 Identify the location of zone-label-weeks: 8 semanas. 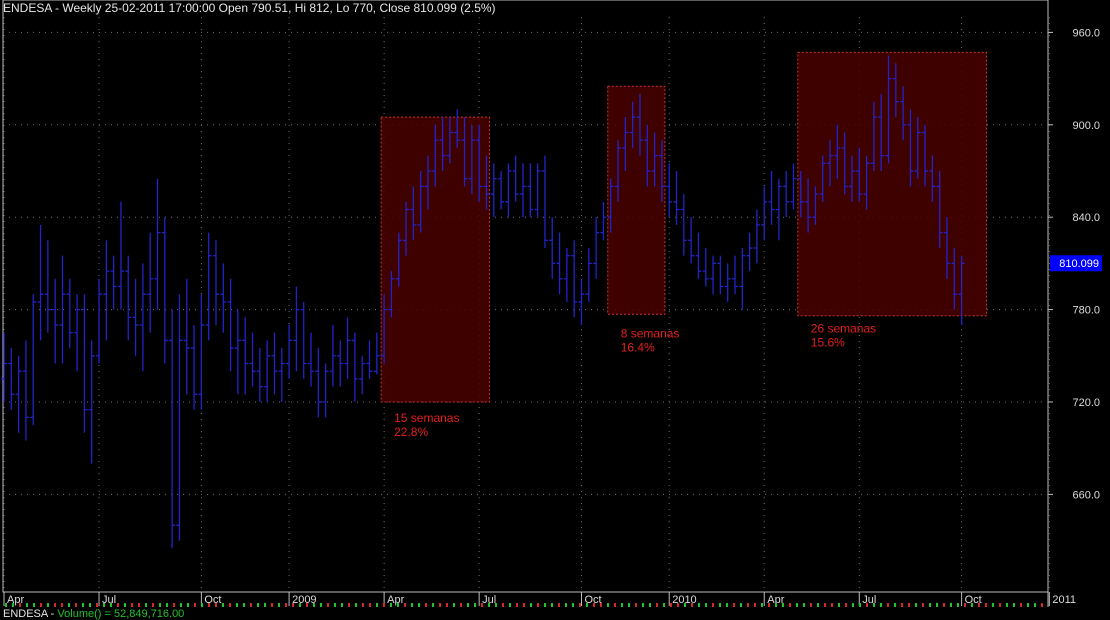
(650, 333).